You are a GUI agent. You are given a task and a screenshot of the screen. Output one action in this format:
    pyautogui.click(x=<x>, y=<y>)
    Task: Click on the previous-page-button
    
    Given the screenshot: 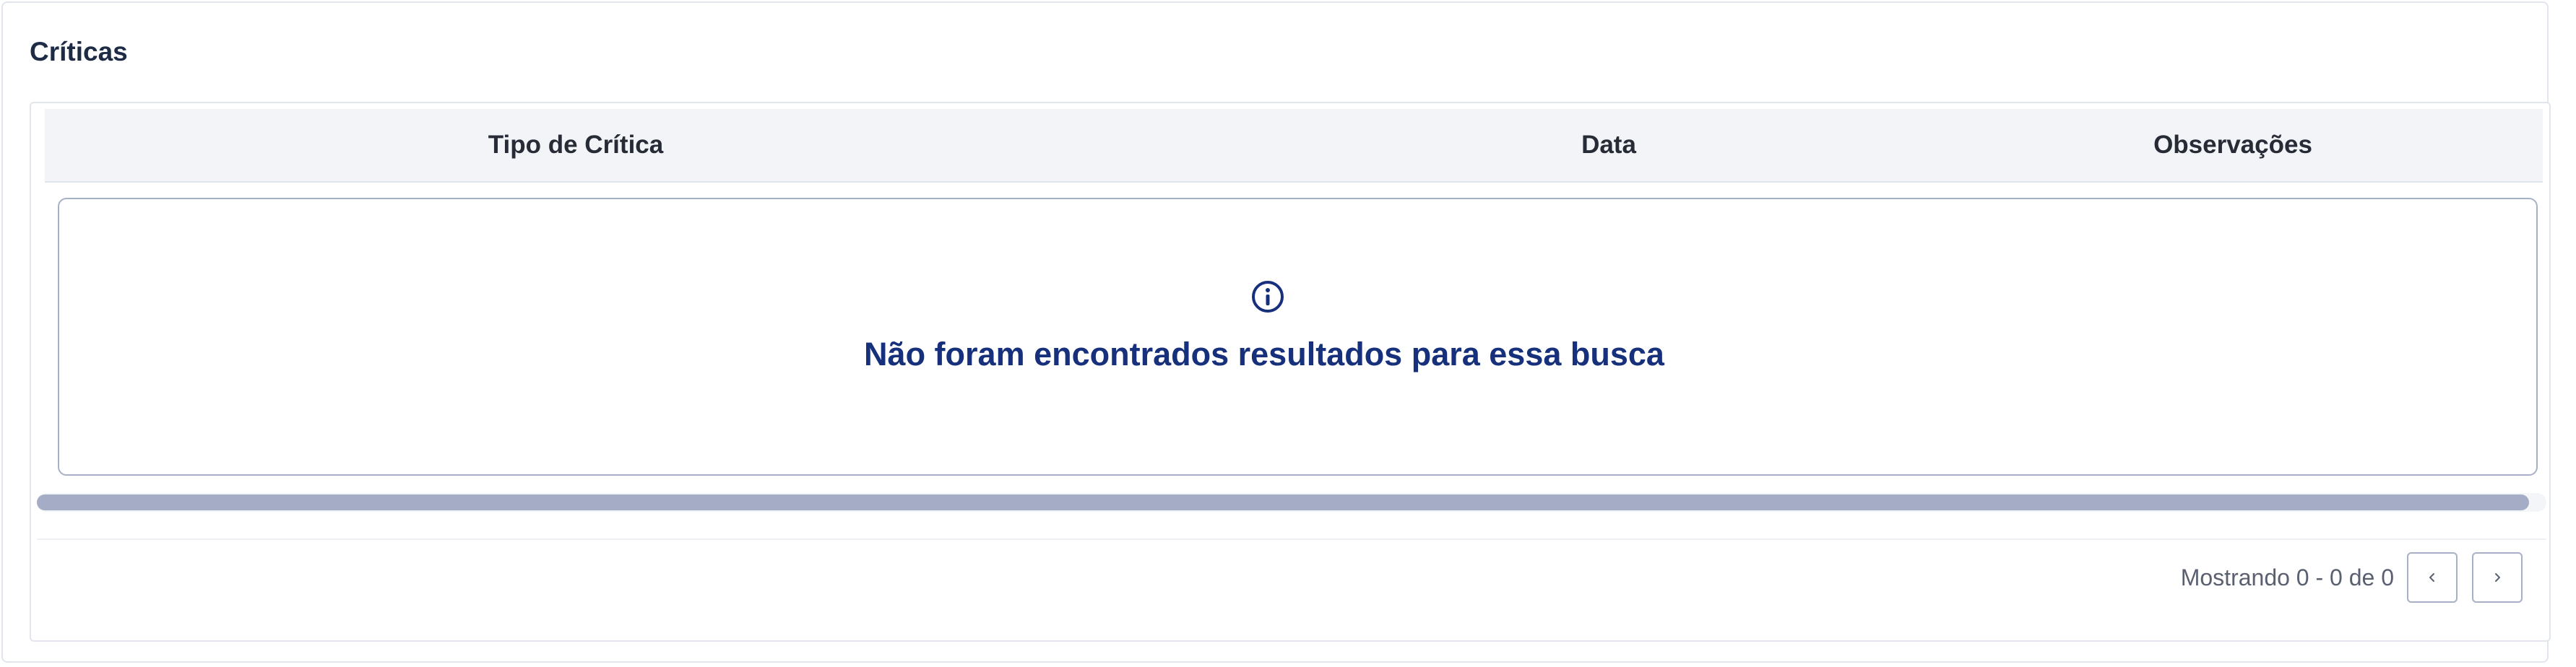 What is the action you would take?
    pyautogui.click(x=2432, y=577)
    